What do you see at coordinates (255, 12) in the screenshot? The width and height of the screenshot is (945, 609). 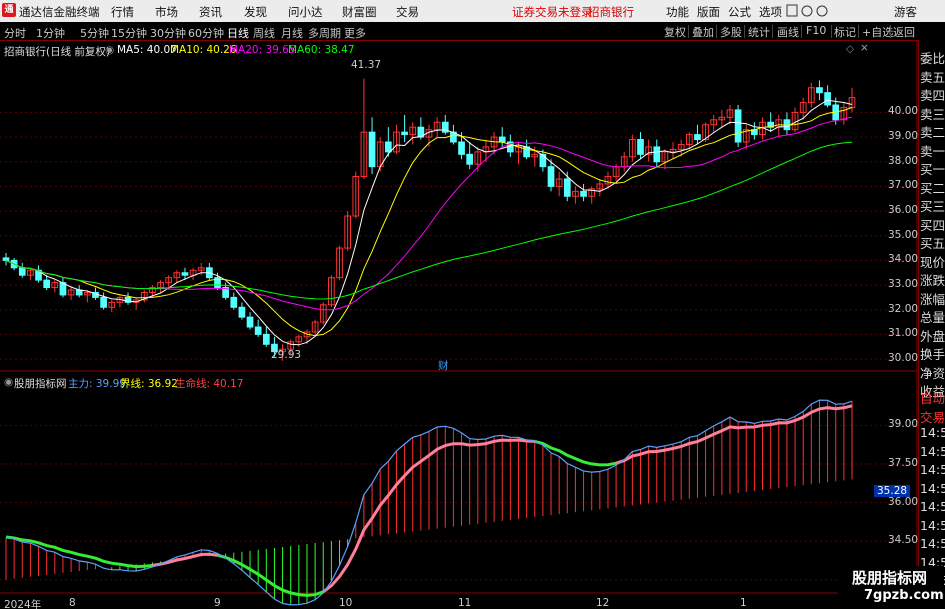 I see `menu-discover: 发现` at bounding box center [255, 12].